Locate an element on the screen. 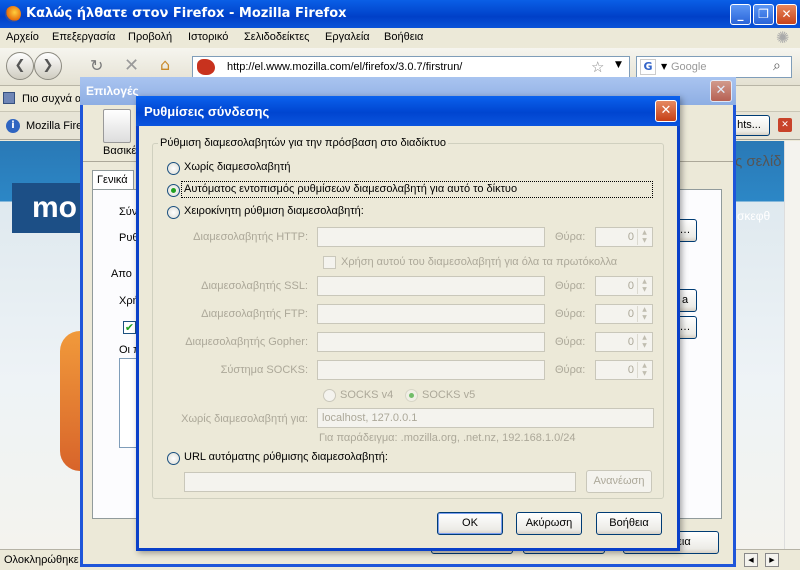 This screenshot has height=570, width=800. options-label-3: Απο is located at coordinates (121, 274).